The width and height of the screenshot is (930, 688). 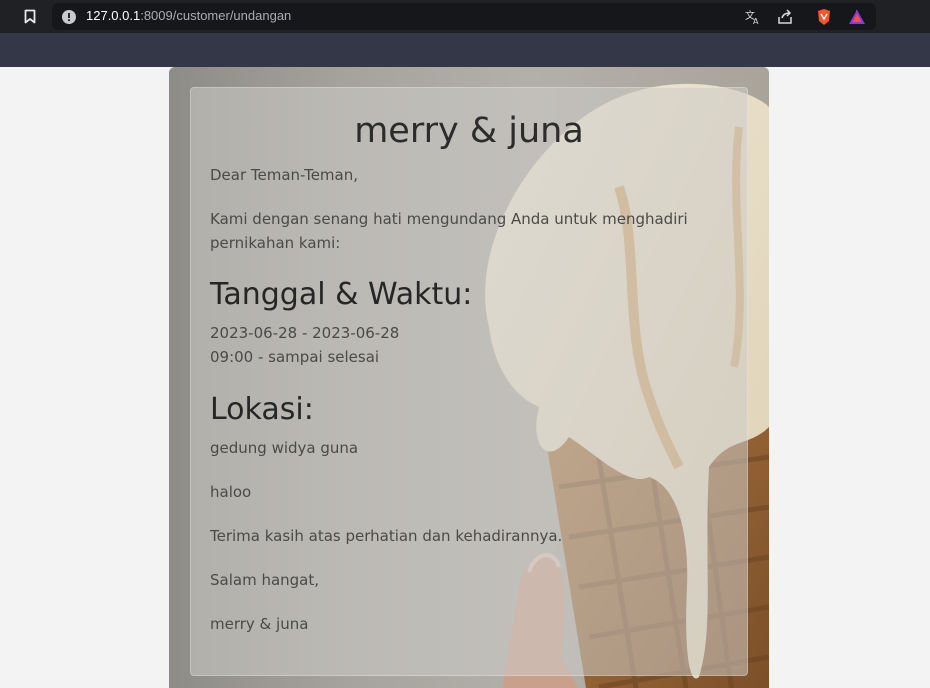 What do you see at coordinates (275, 243) in the screenshot?
I see `intro-text-line2: pernikahan kami:` at bounding box center [275, 243].